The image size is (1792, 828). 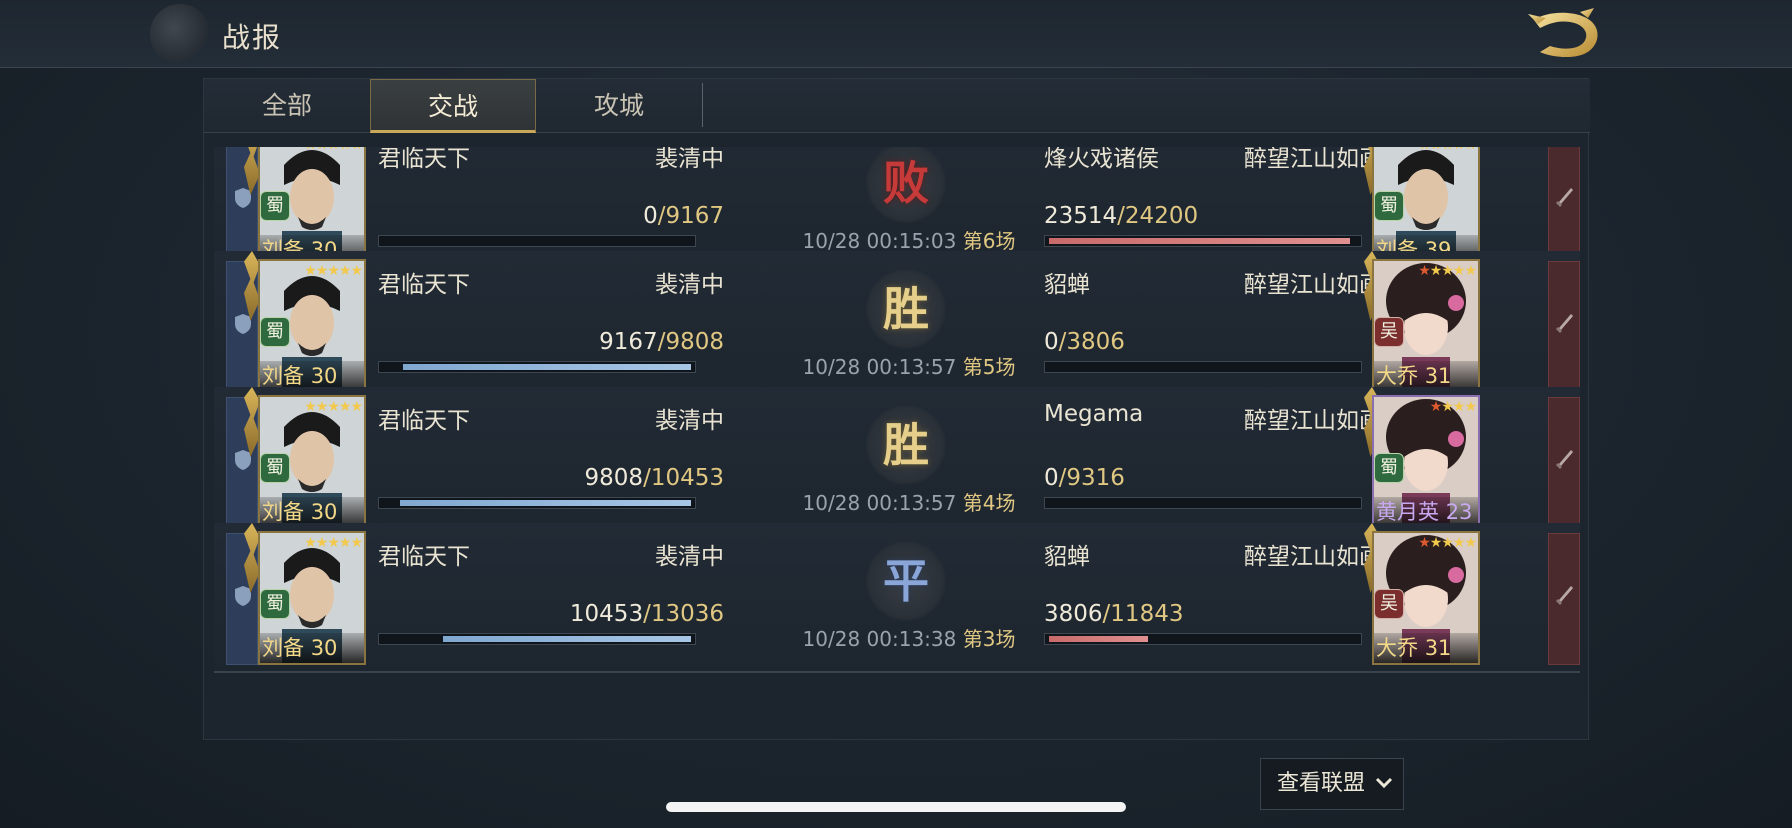 I want to click on left-troops: 10453/13036, so click(x=646, y=614).